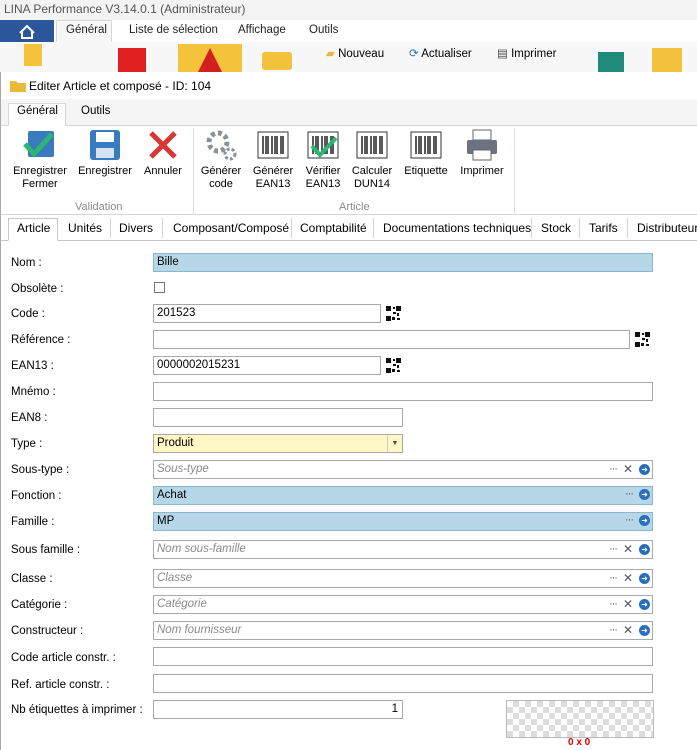 Image resolution: width=697 pixels, height=750 pixels. Describe the element at coordinates (414, 54) in the screenshot. I see `refresh-icon: ⟳` at that location.